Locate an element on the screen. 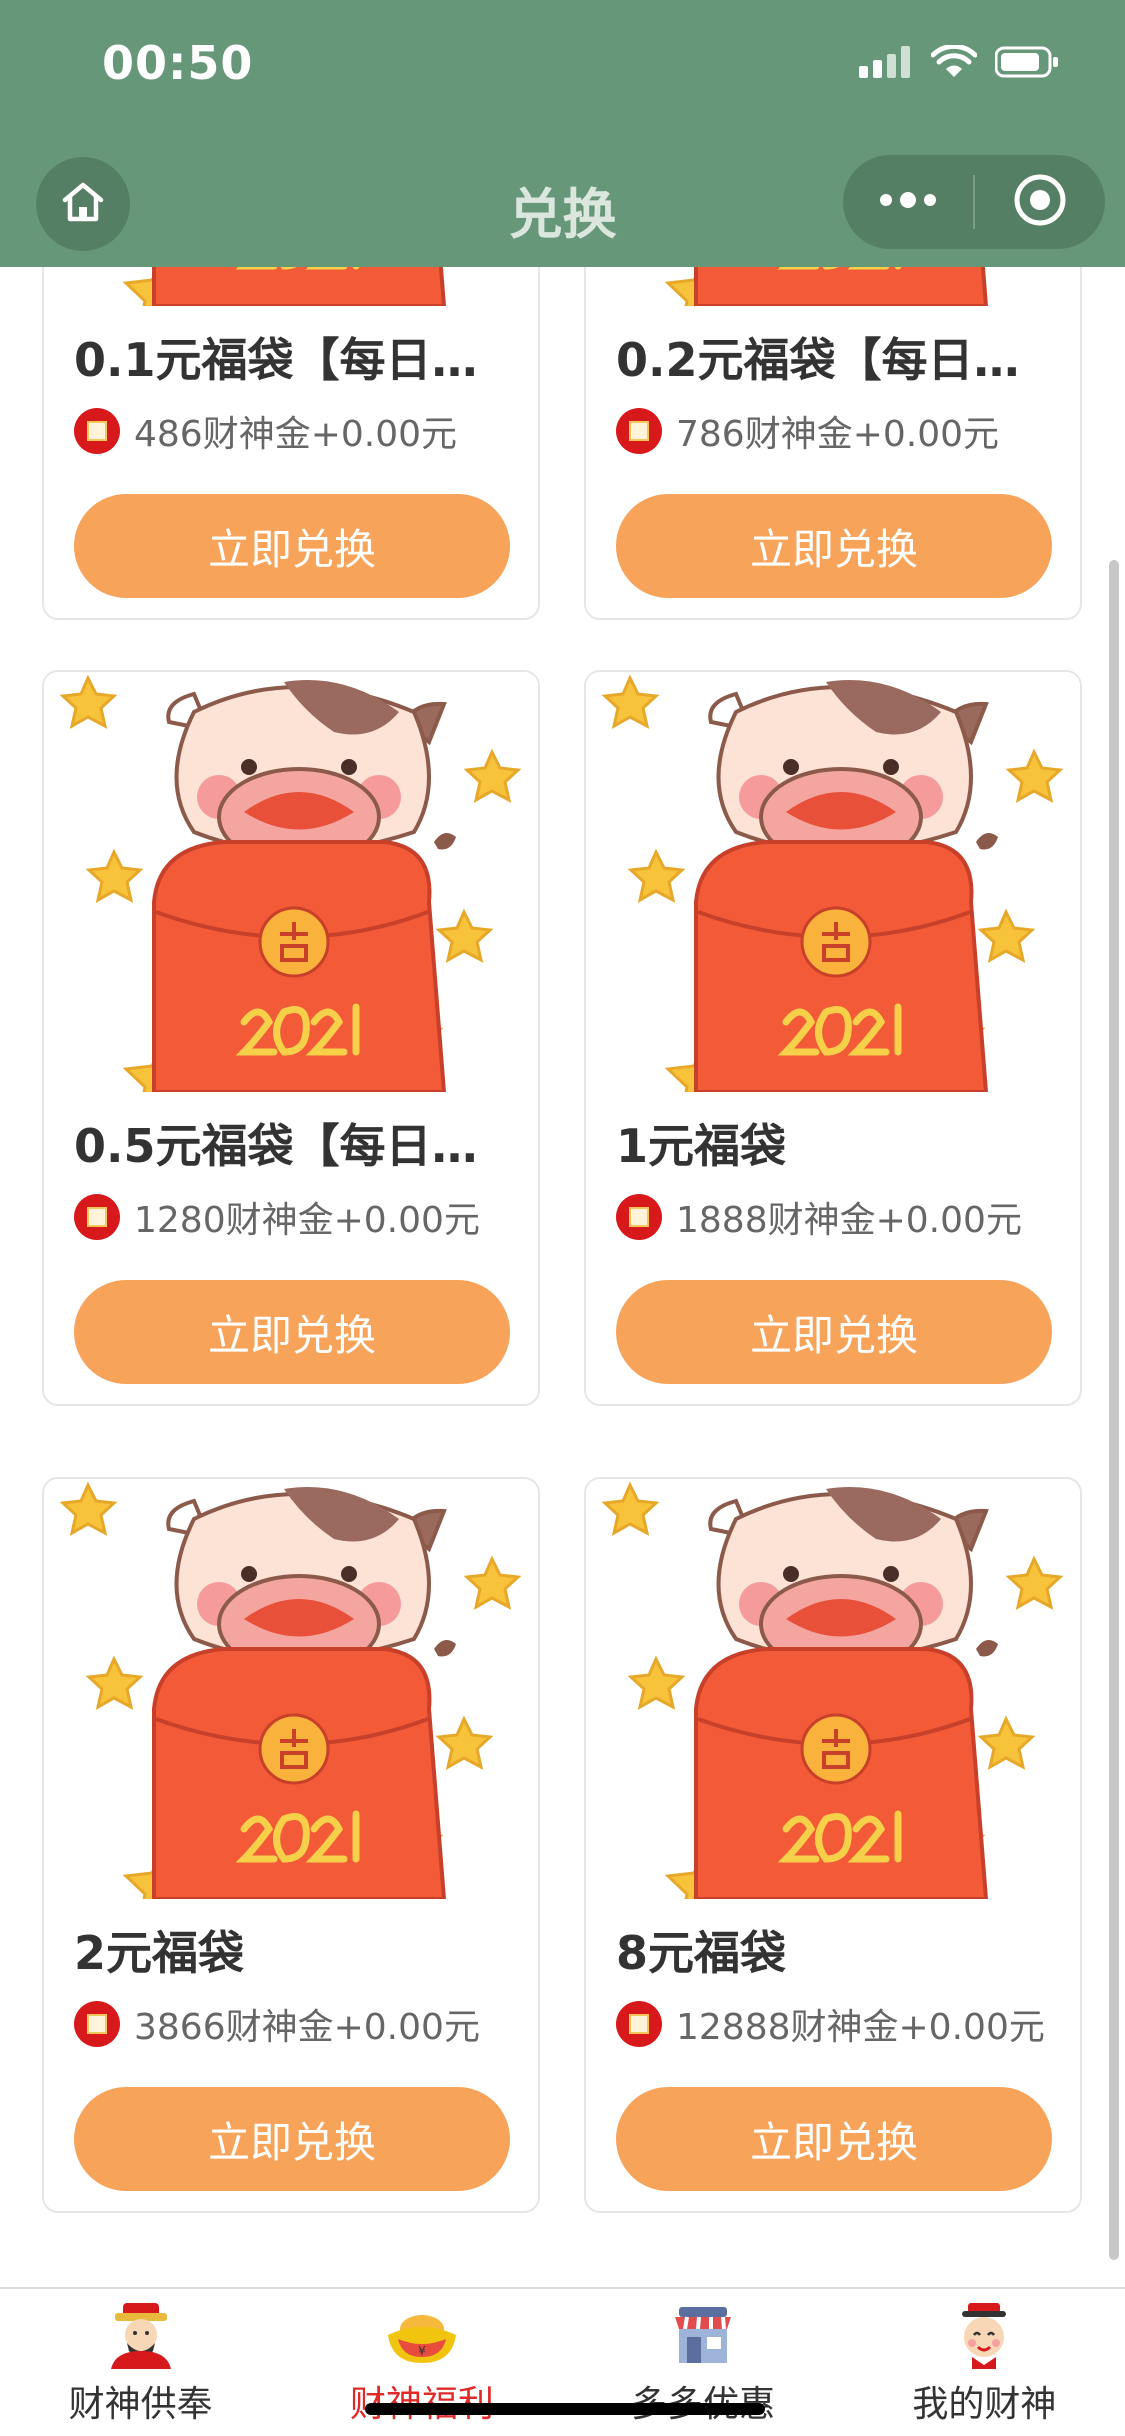  price-row: 1280财神金+0.00元 is located at coordinates (277, 1217).